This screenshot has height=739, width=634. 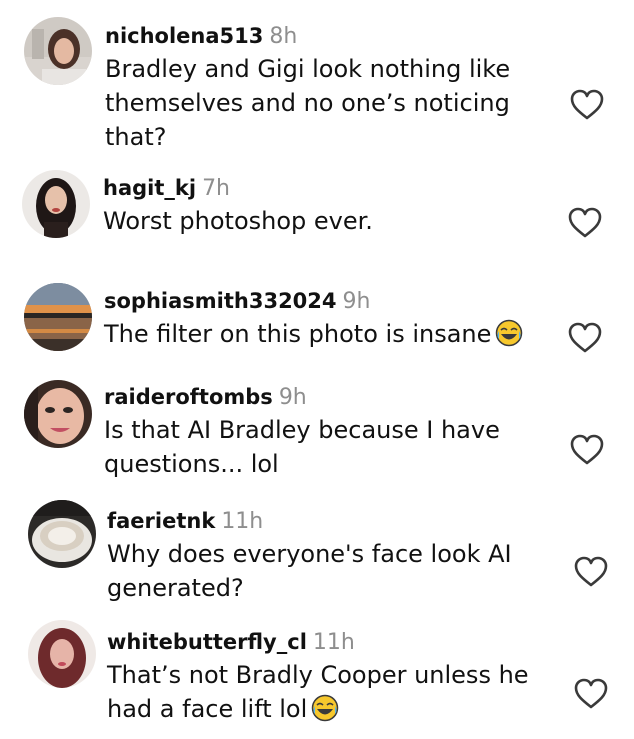 I want to click on username: hagit_kj, so click(x=149, y=188).